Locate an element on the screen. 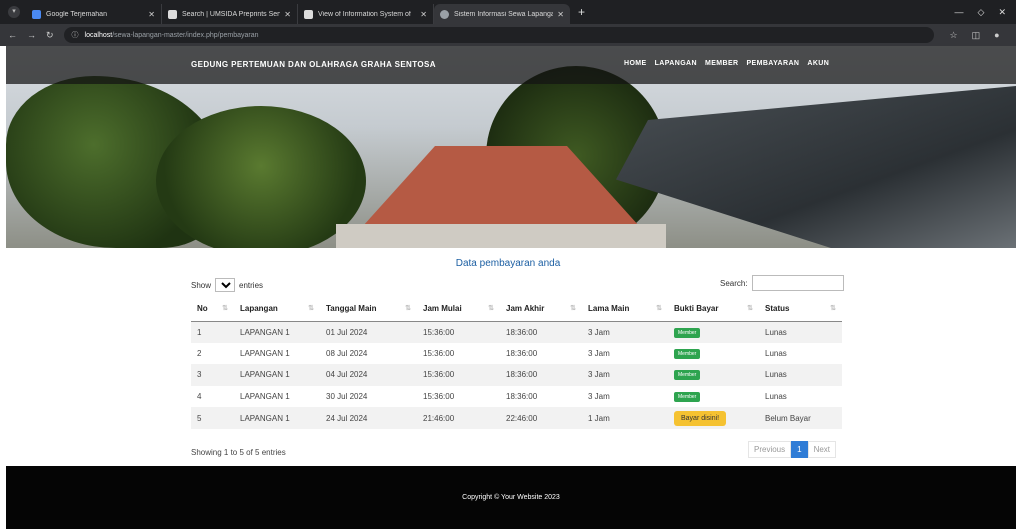  back-icon: ← is located at coordinates (12, 35).